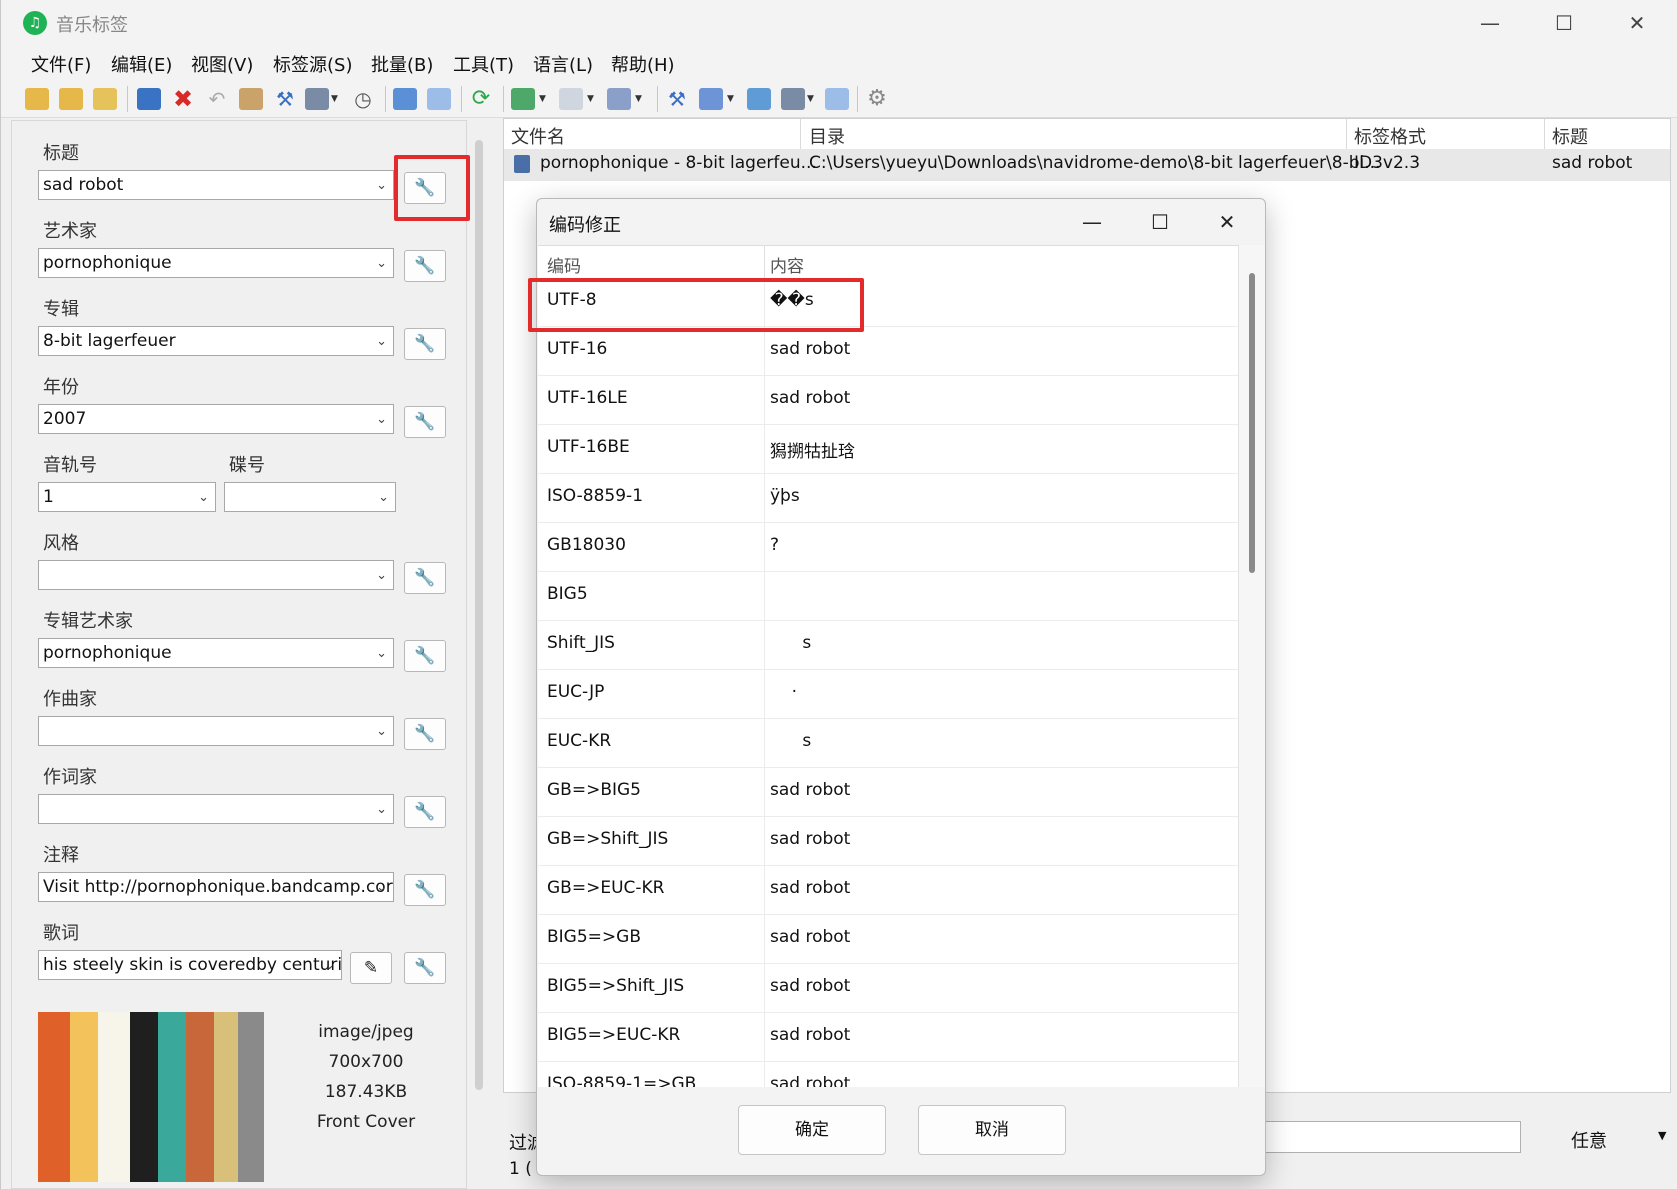 The image size is (1677, 1189). Describe the element at coordinates (483, 64) in the screenshot. I see `menu-tools: 工具(T)` at that location.